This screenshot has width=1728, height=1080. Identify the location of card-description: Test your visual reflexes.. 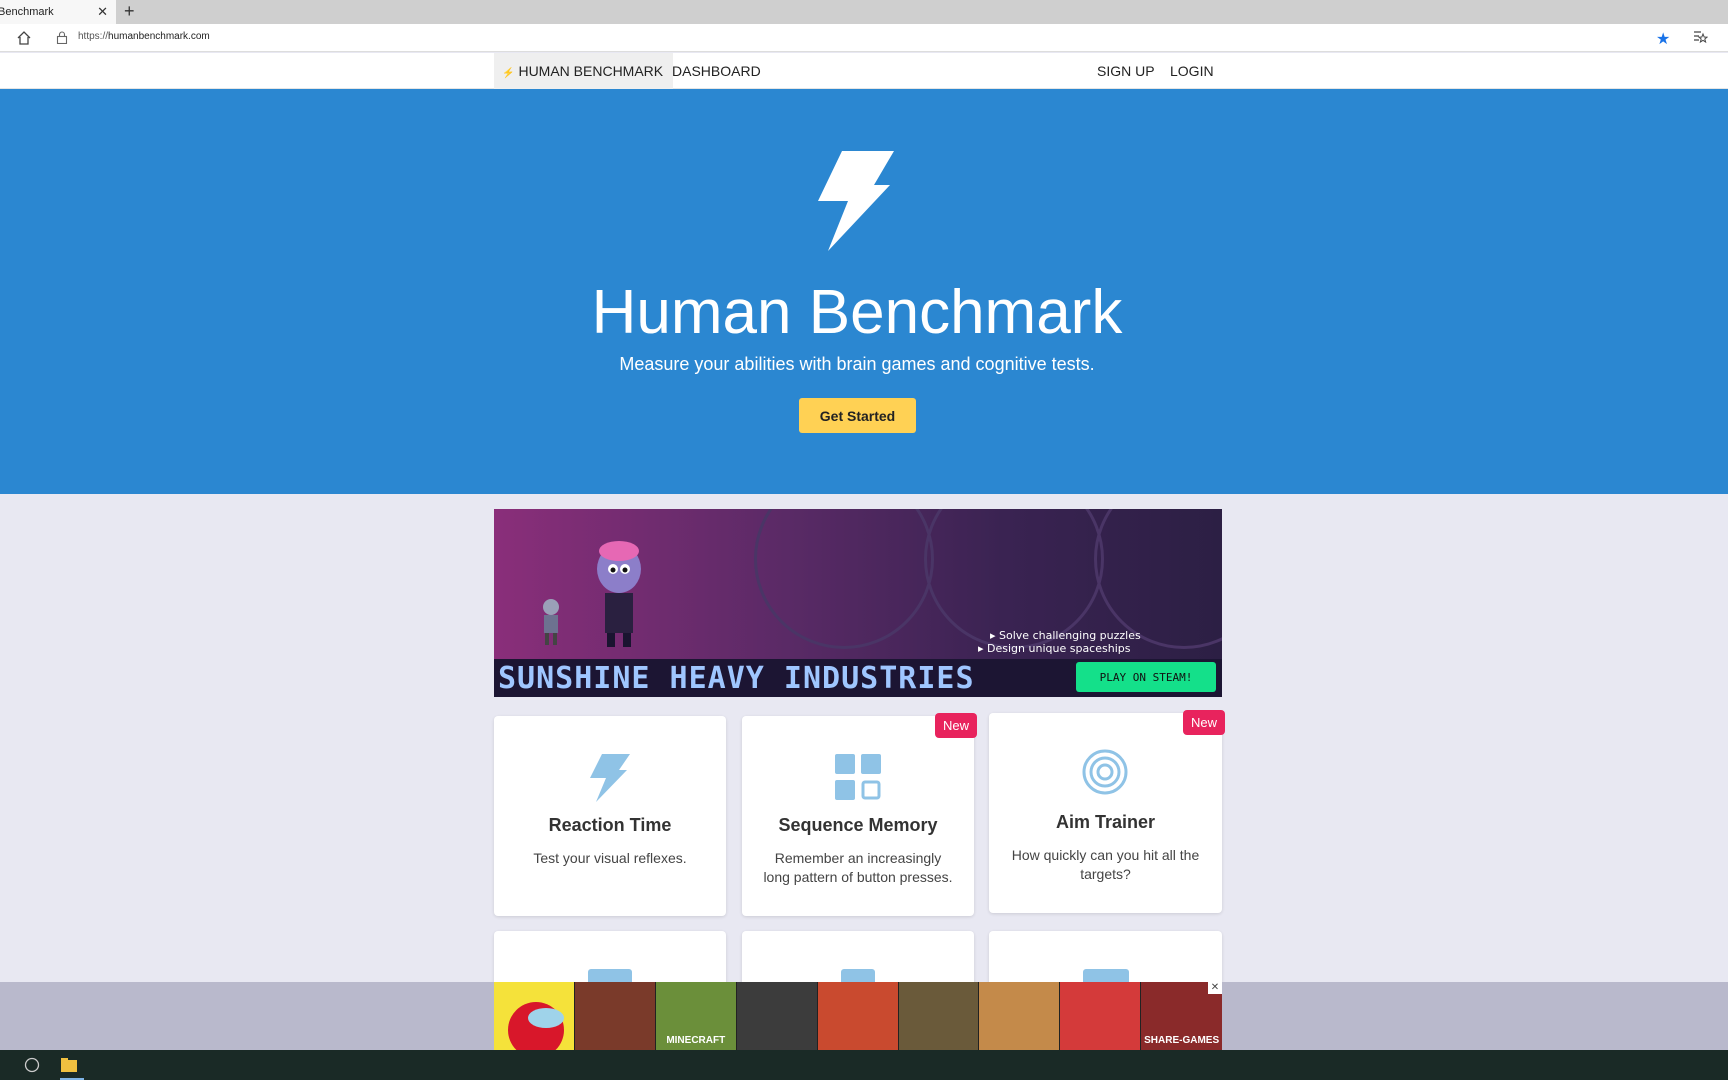
(610, 858).